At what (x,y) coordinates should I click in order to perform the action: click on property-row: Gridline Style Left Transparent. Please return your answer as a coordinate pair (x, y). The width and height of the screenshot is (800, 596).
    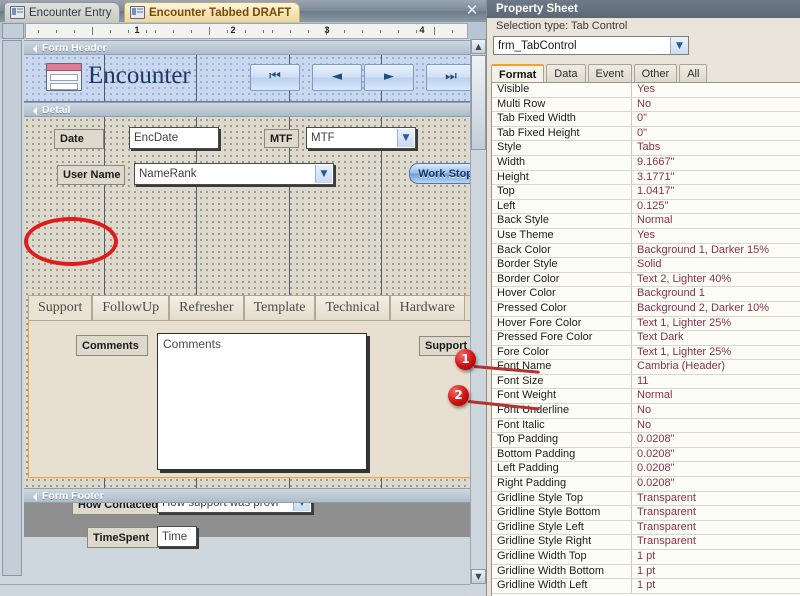
    Looking at the image, I should click on (646, 528).